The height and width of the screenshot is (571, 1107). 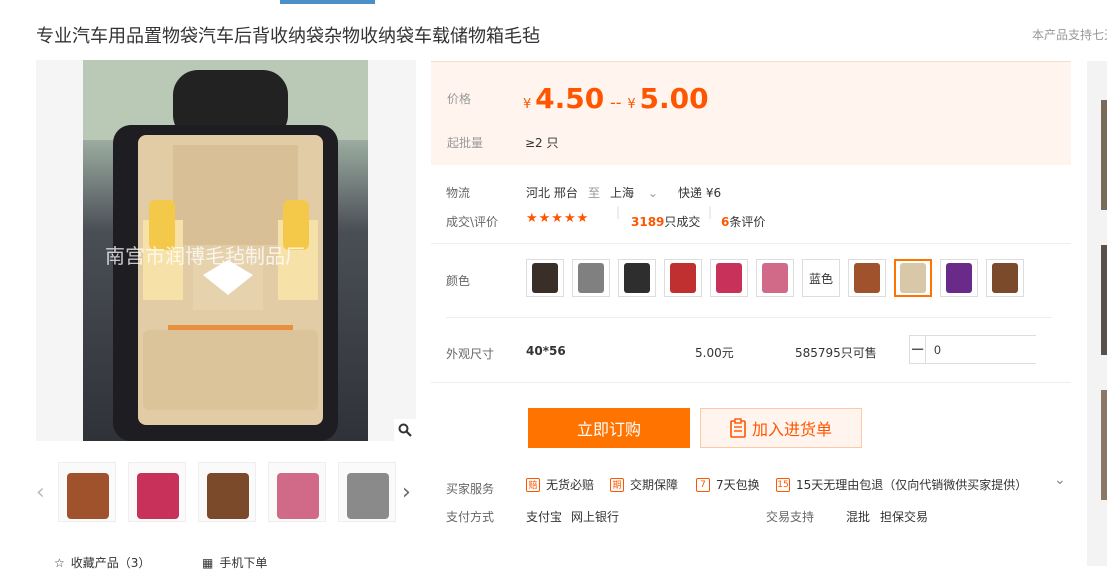 I want to click on price-label: 价格, so click(x=459, y=99).